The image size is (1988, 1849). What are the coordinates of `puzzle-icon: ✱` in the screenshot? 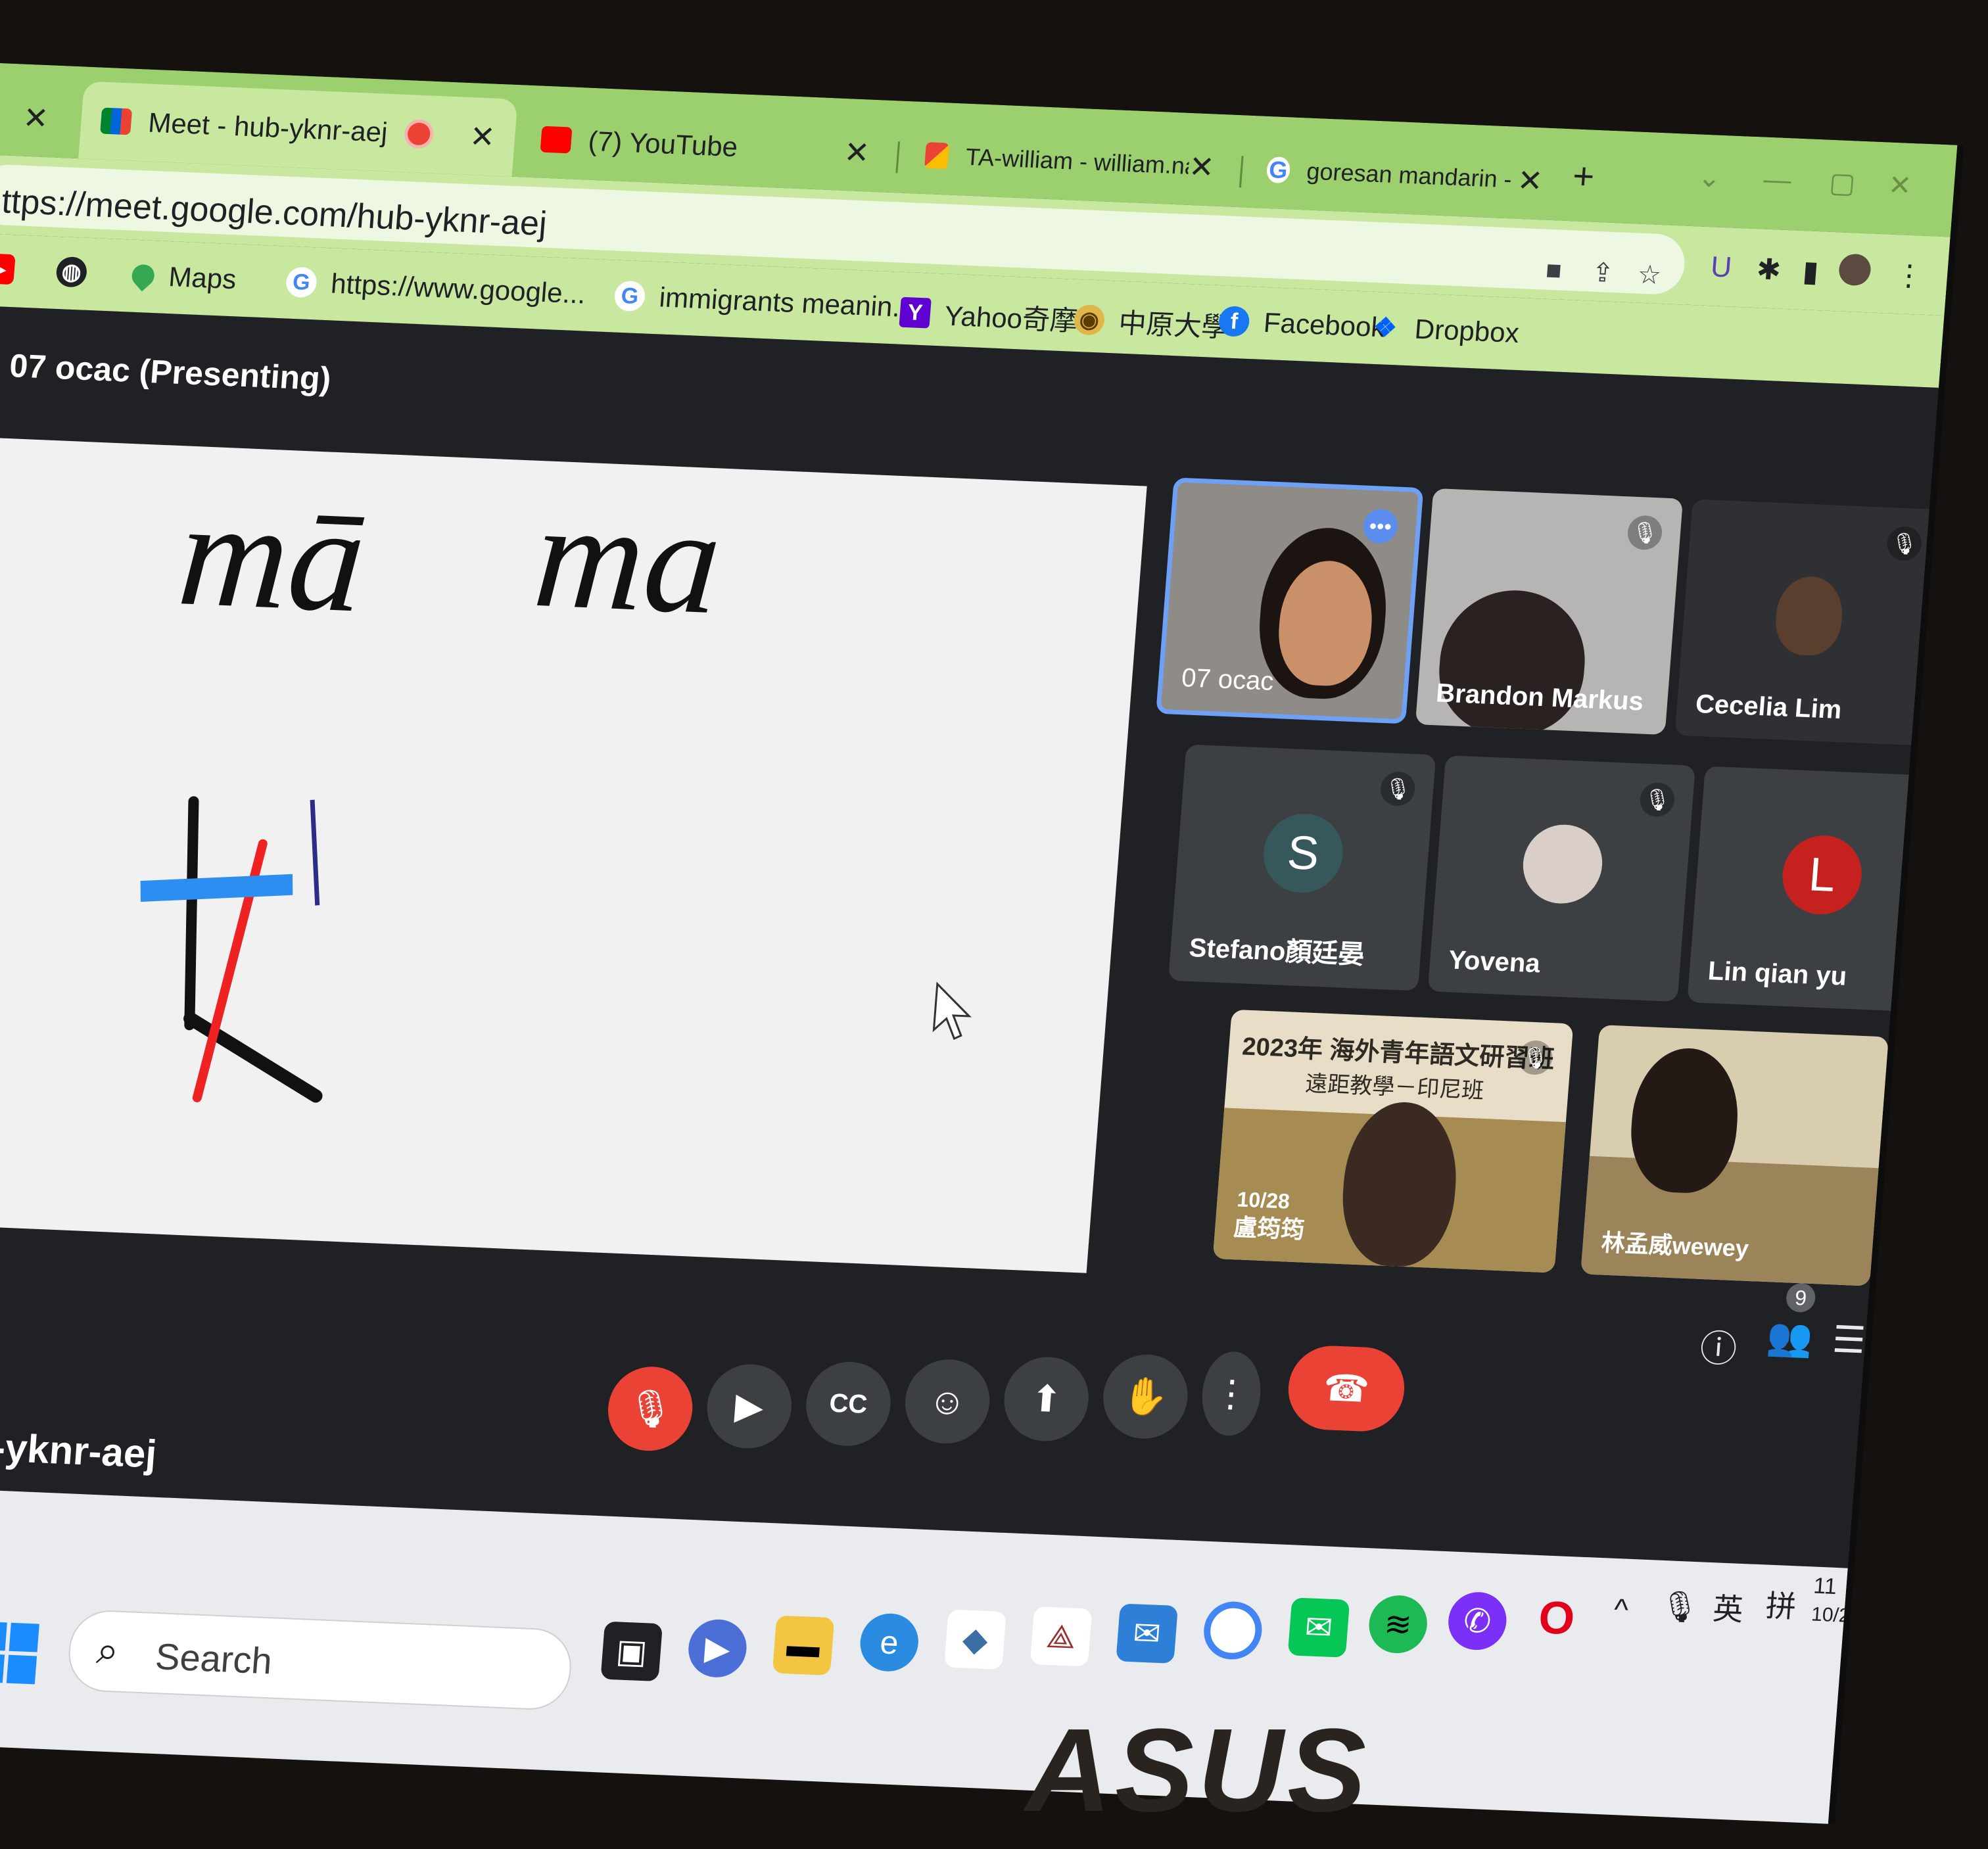 It's located at (1768, 269).